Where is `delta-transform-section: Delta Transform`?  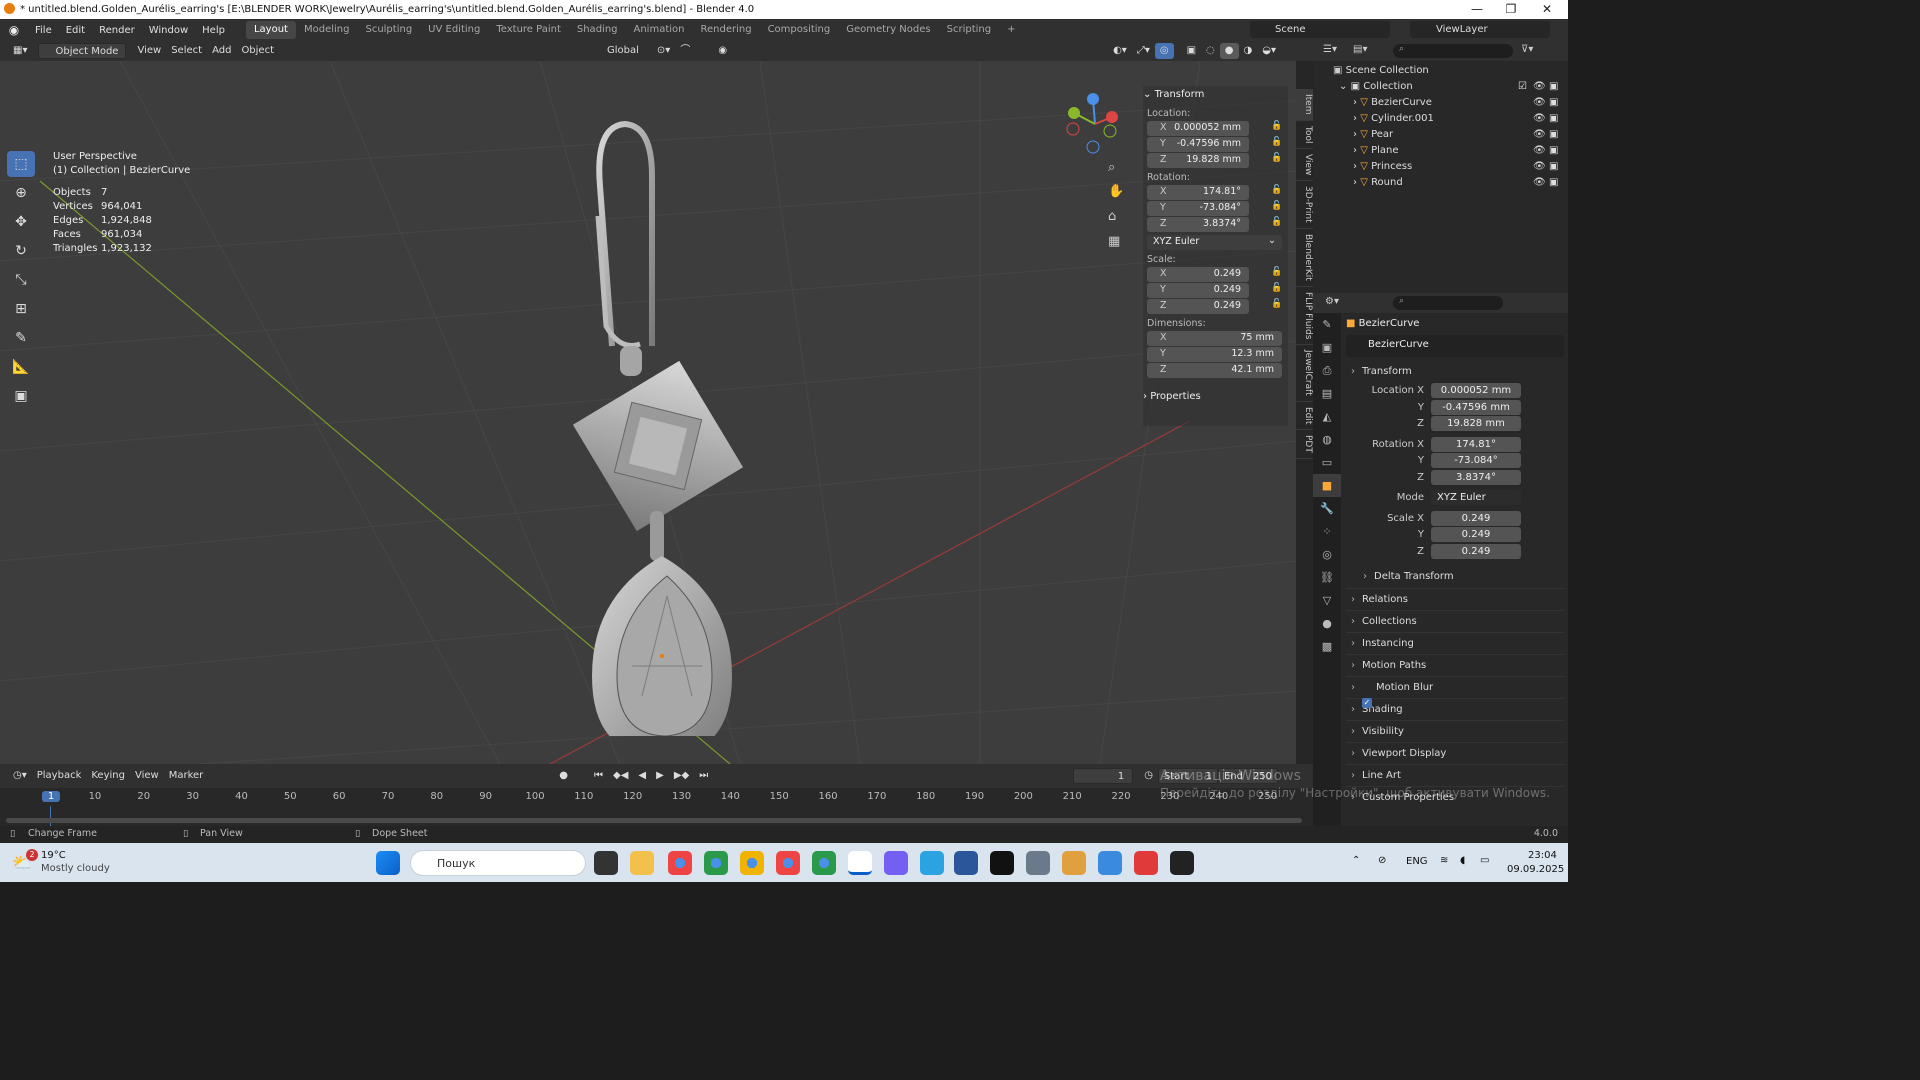
delta-transform-section: Delta Transform is located at coordinates (1461, 577).